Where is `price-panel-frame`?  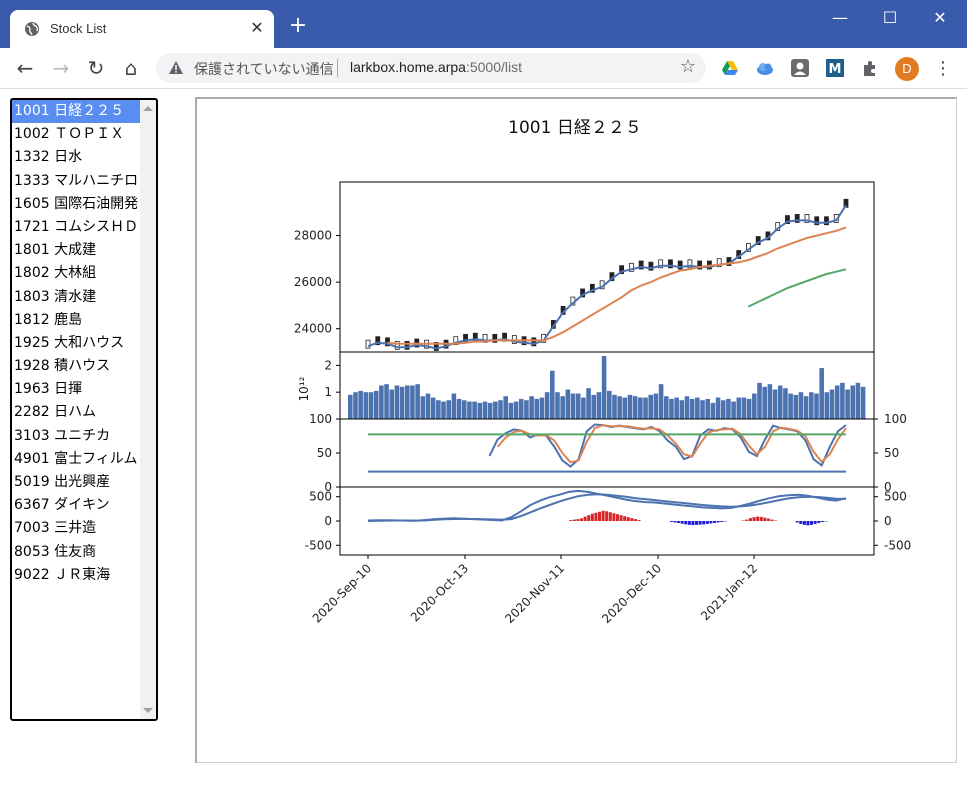 price-panel-frame is located at coordinates (607, 267).